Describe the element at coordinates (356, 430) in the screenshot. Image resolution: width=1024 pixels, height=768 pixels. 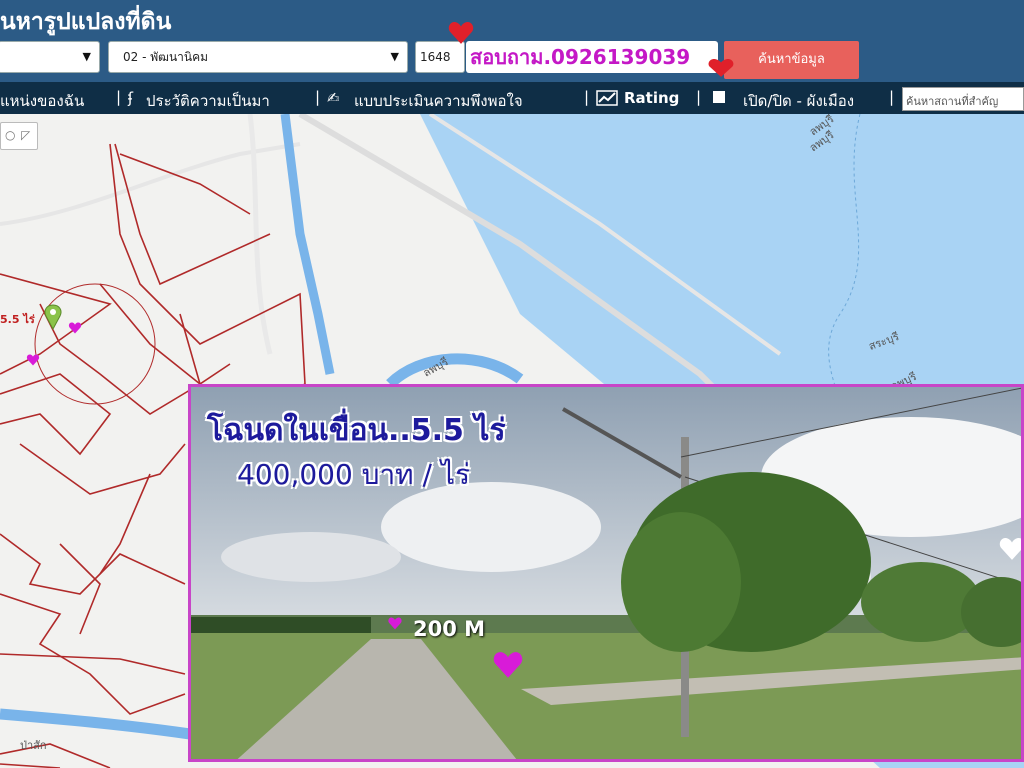
I see `overlay-title: โฉนดในเขื่อน..5.5 ไร่` at that location.